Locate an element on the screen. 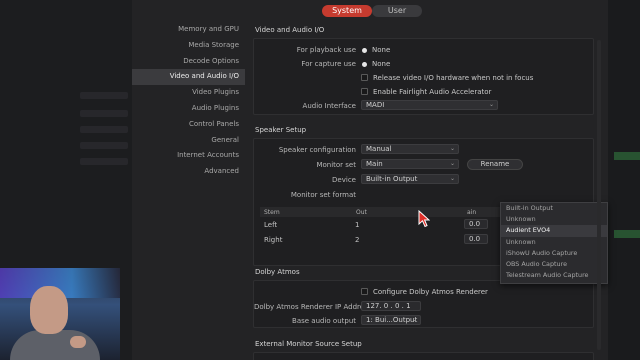  dolby-configure-label: Configure Dolby Atmos Renderer is located at coordinates (430, 292).